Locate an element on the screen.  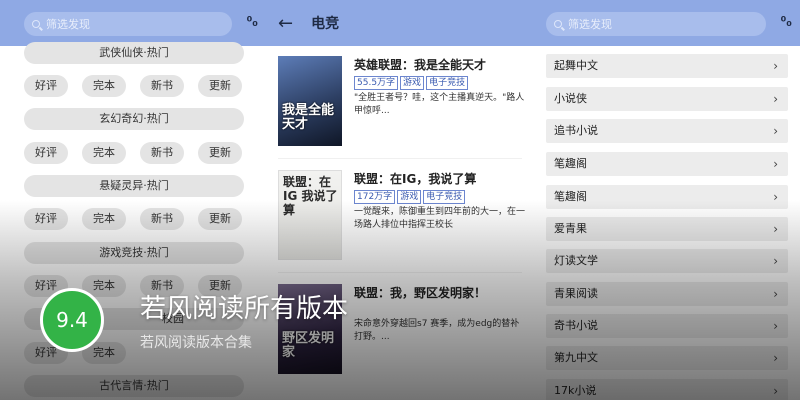
source-item: 追书小说 › is located at coordinates (667, 131).